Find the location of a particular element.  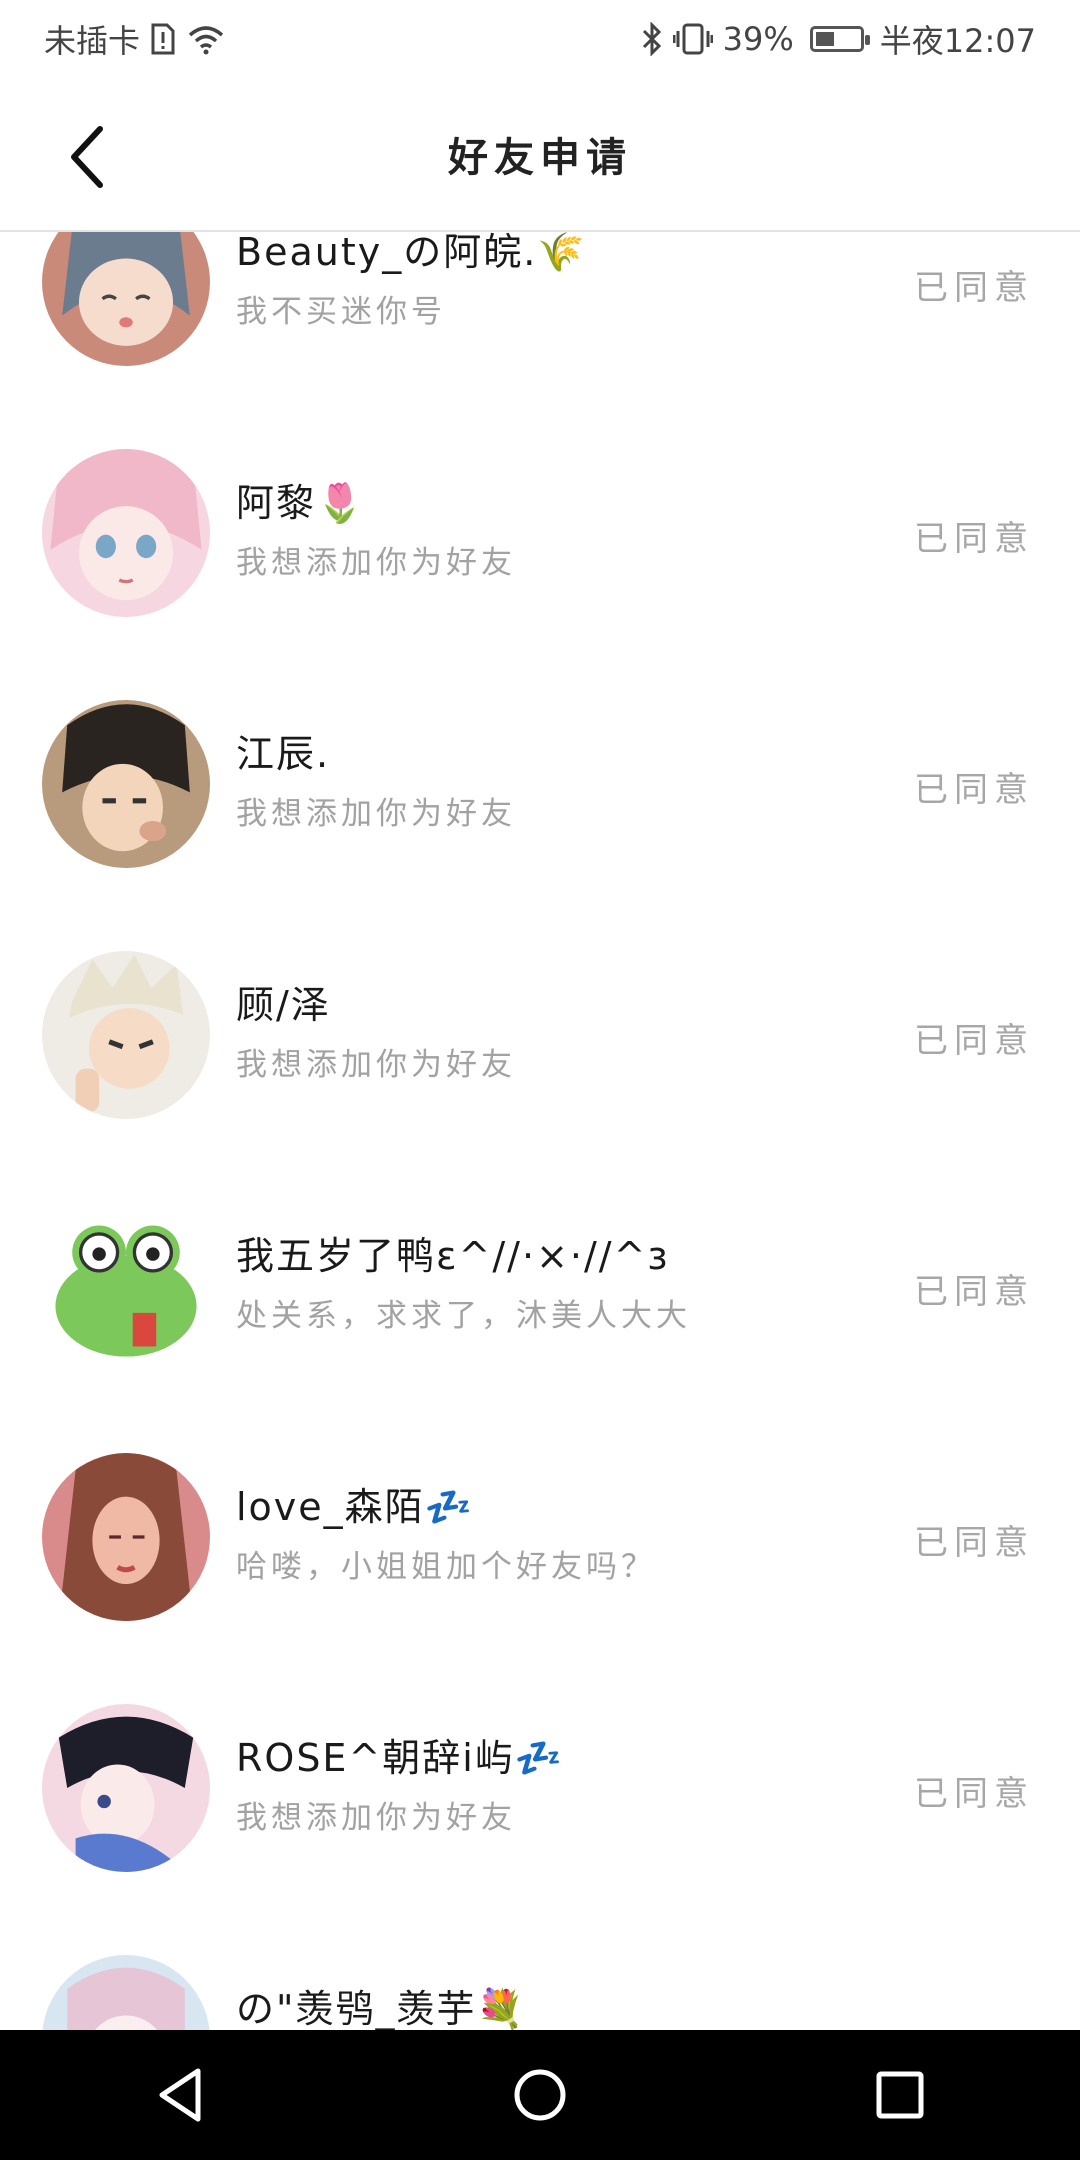

status-left: 未插卡 is located at coordinates (135, 39).